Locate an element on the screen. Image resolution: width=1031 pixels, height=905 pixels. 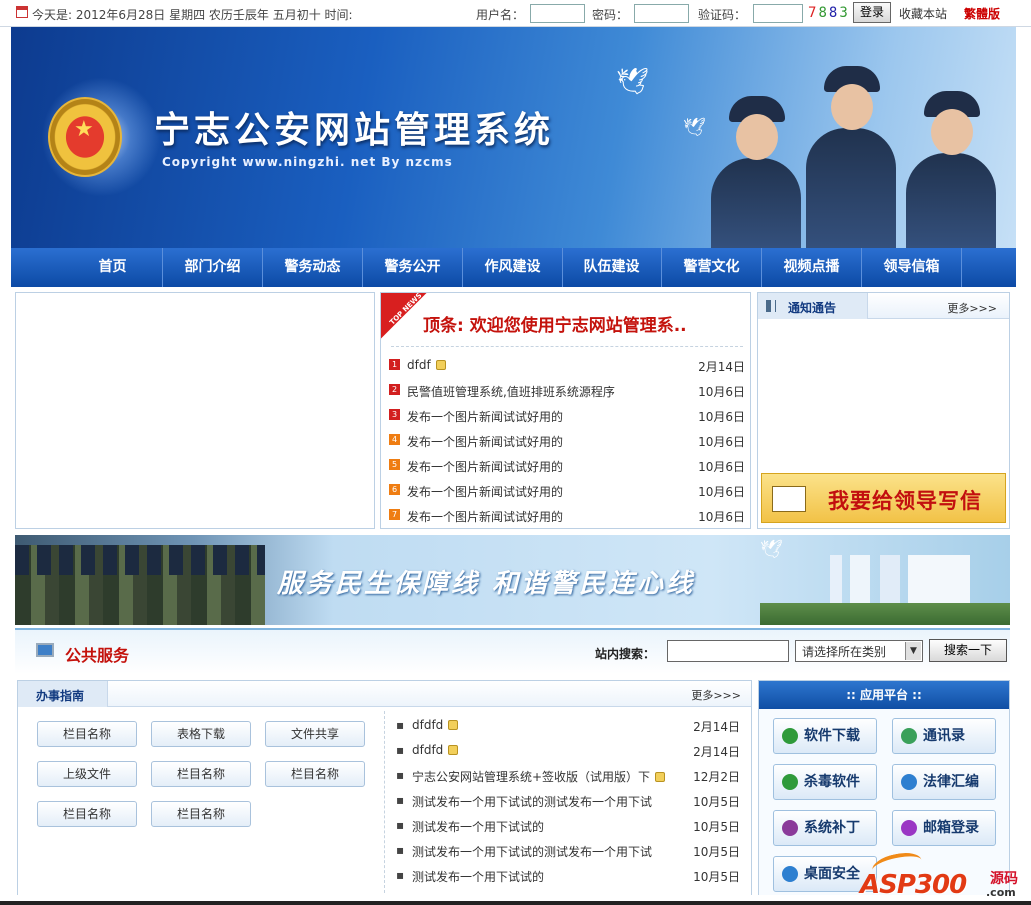
login-button: 登录 is located at coordinates (872, 12).